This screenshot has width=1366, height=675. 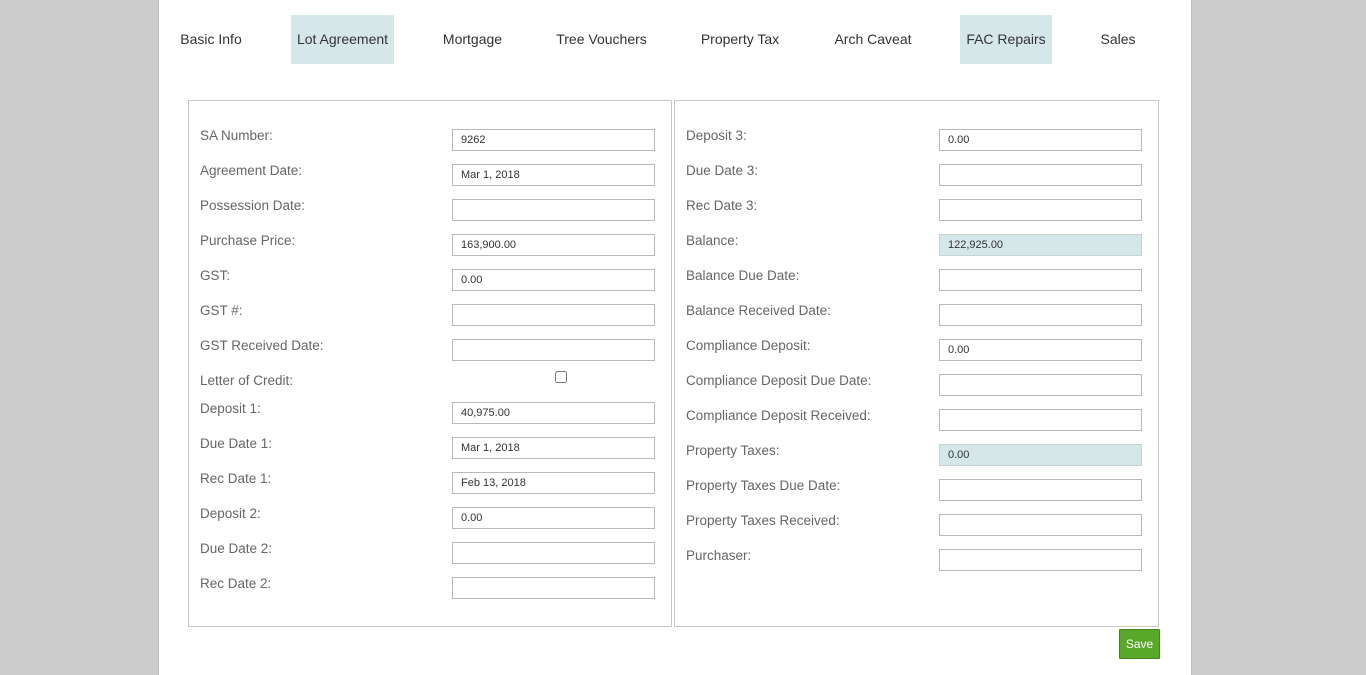 What do you see at coordinates (553, 280) in the screenshot?
I see `gst-input` at bounding box center [553, 280].